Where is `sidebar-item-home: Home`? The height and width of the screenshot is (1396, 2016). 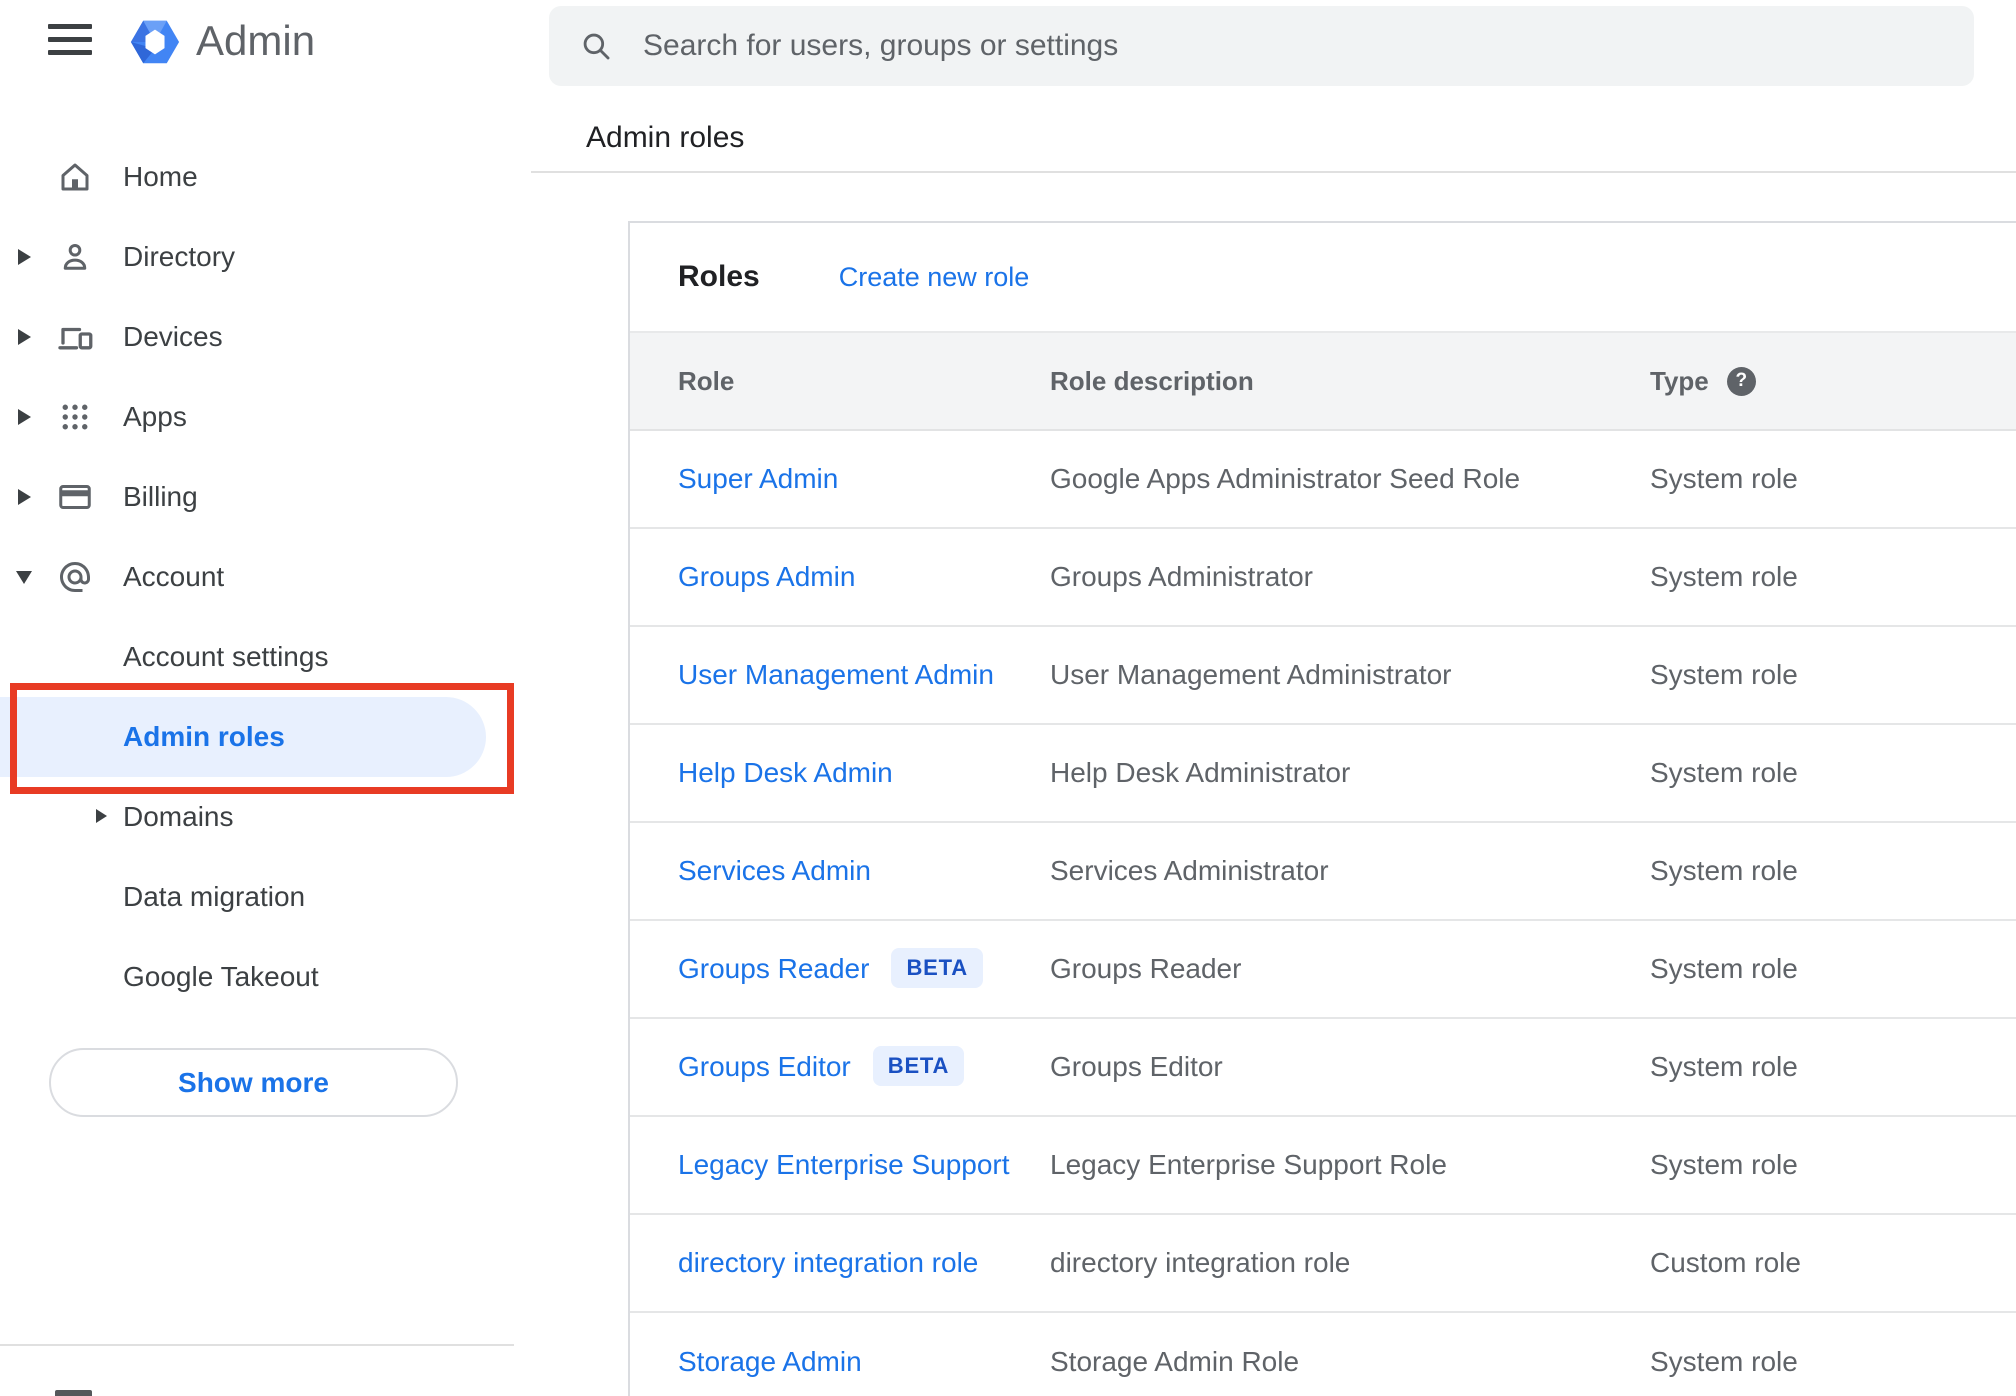
sidebar-item-home: Home is located at coordinates (265, 177).